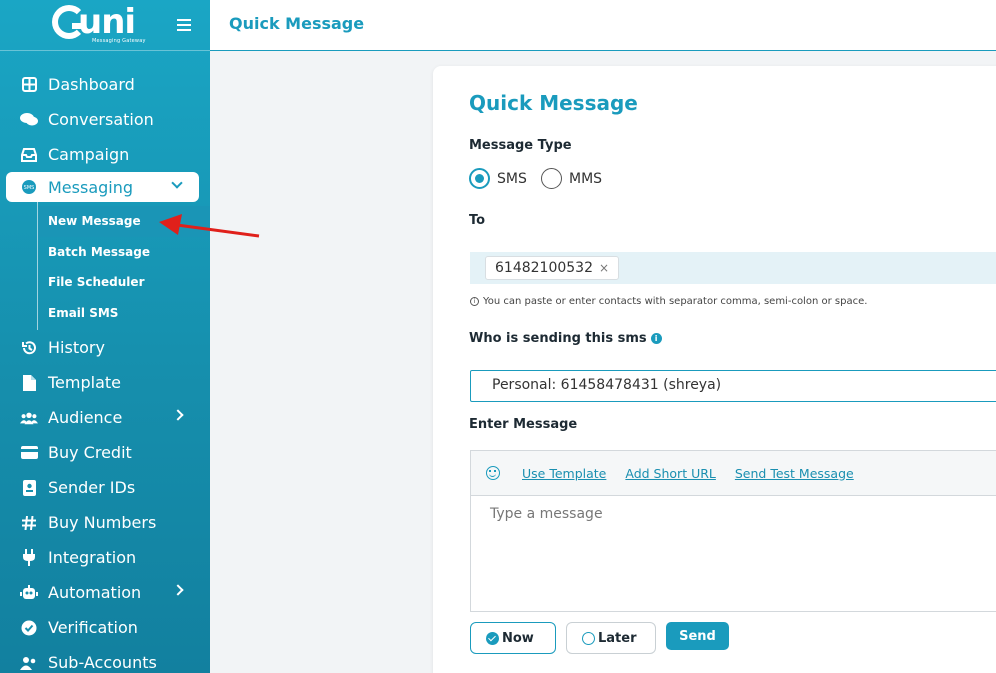 The image size is (996, 673). What do you see at coordinates (474, 301) in the screenshot?
I see `info-outline-icon: i` at bounding box center [474, 301].